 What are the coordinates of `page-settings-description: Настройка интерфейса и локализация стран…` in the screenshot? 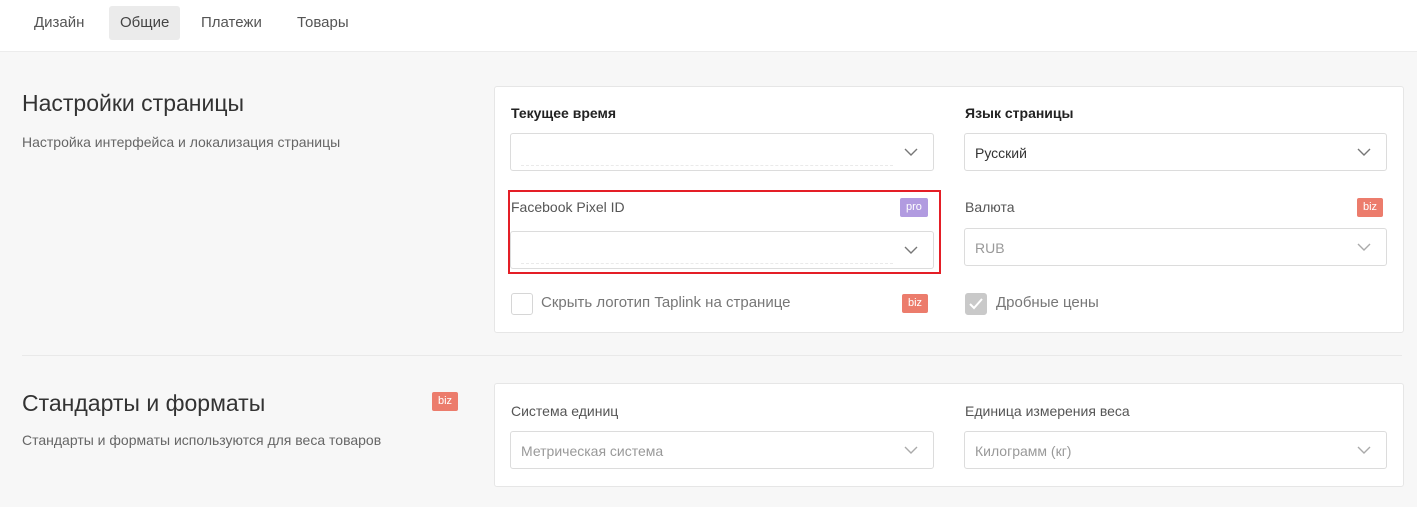 It's located at (181, 142).